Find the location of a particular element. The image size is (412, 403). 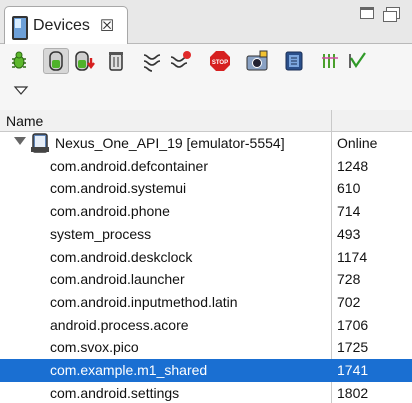

process-row: android.process.acore 1706 is located at coordinates (206, 325).